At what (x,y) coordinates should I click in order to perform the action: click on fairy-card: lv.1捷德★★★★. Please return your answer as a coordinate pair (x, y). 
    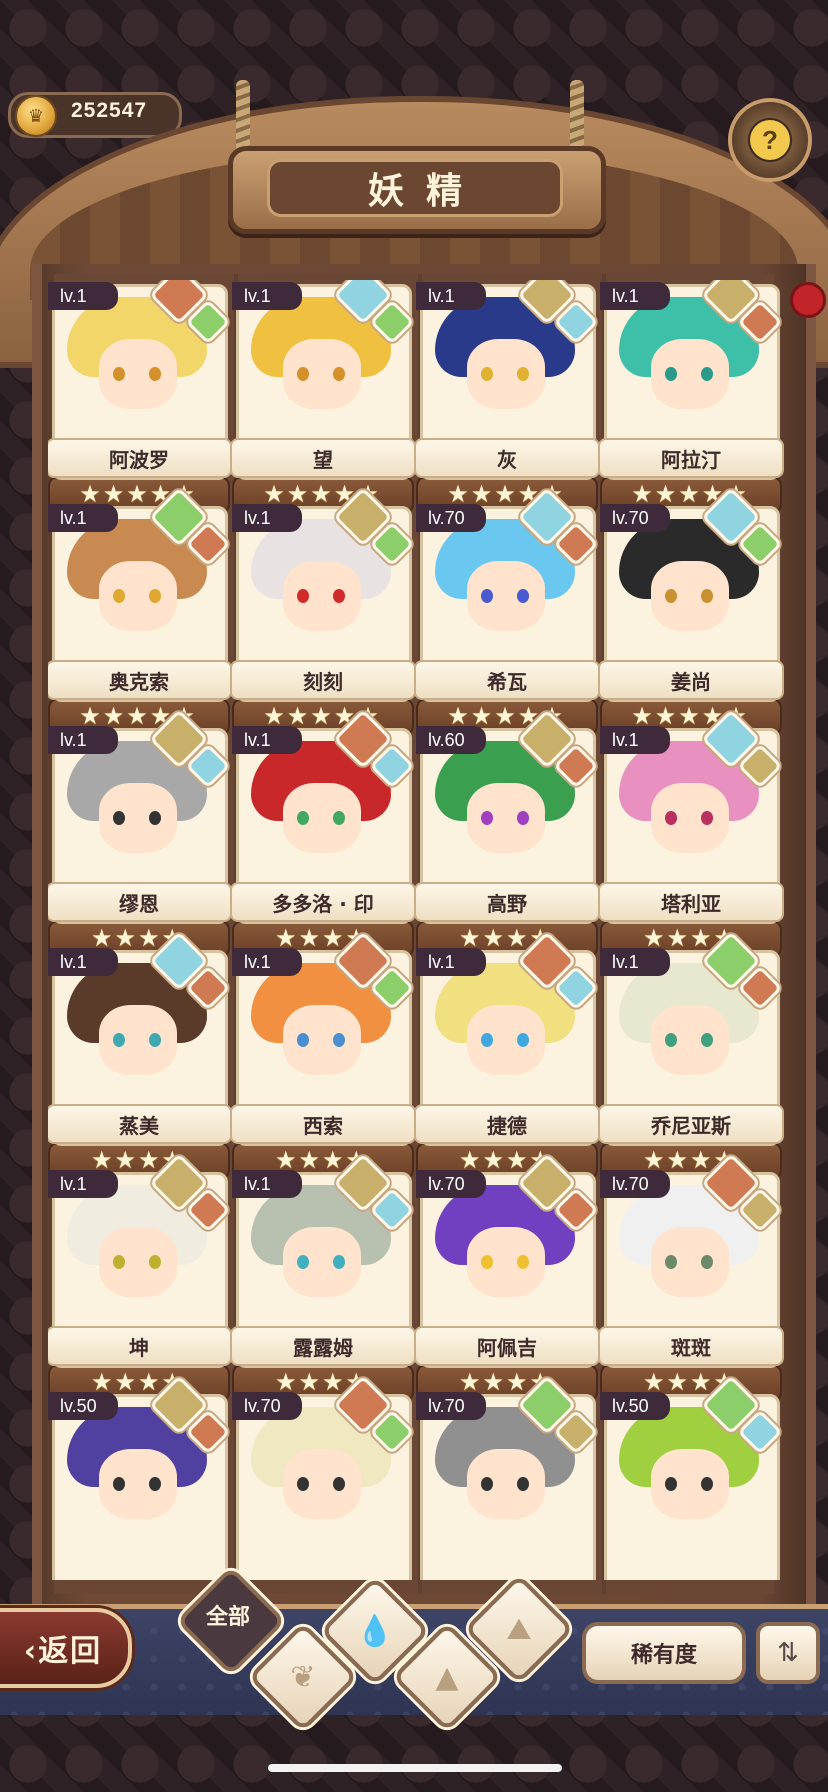
    Looking at the image, I should click on (507, 1056).